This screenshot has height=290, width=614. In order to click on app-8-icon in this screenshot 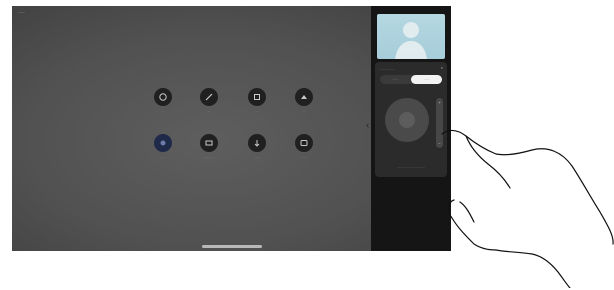, I will do `click(304, 143)`.